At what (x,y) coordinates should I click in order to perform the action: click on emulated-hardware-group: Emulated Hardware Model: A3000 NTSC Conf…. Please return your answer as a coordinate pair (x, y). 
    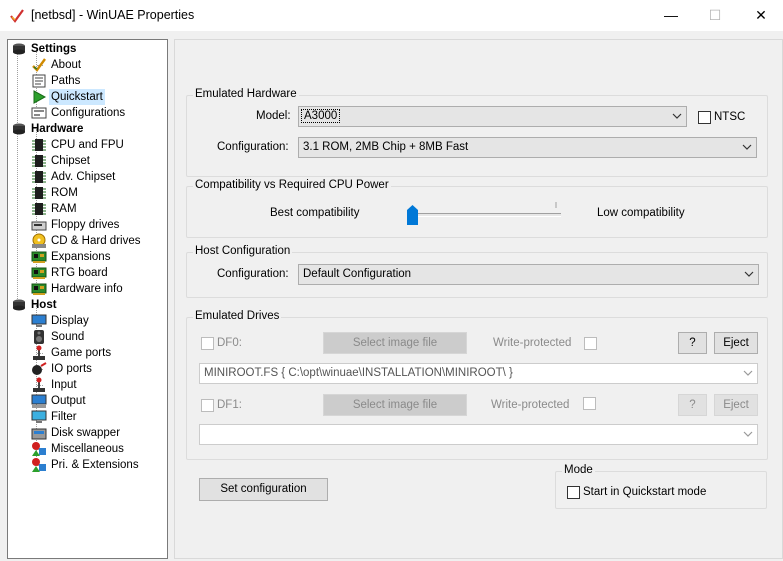
    Looking at the image, I should click on (477, 132).